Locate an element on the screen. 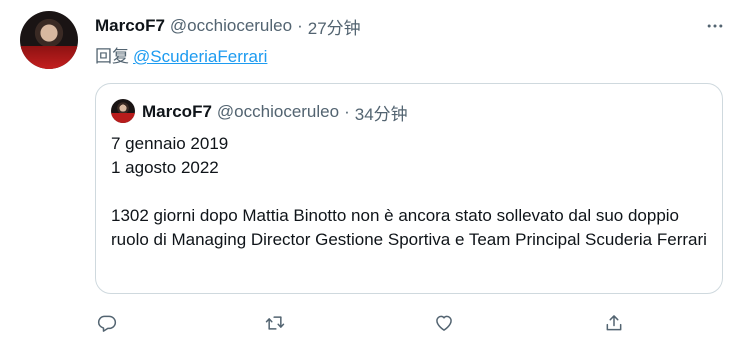 Image resolution: width=749 pixels, height=342 pixels. more-options-button is located at coordinates (715, 26).